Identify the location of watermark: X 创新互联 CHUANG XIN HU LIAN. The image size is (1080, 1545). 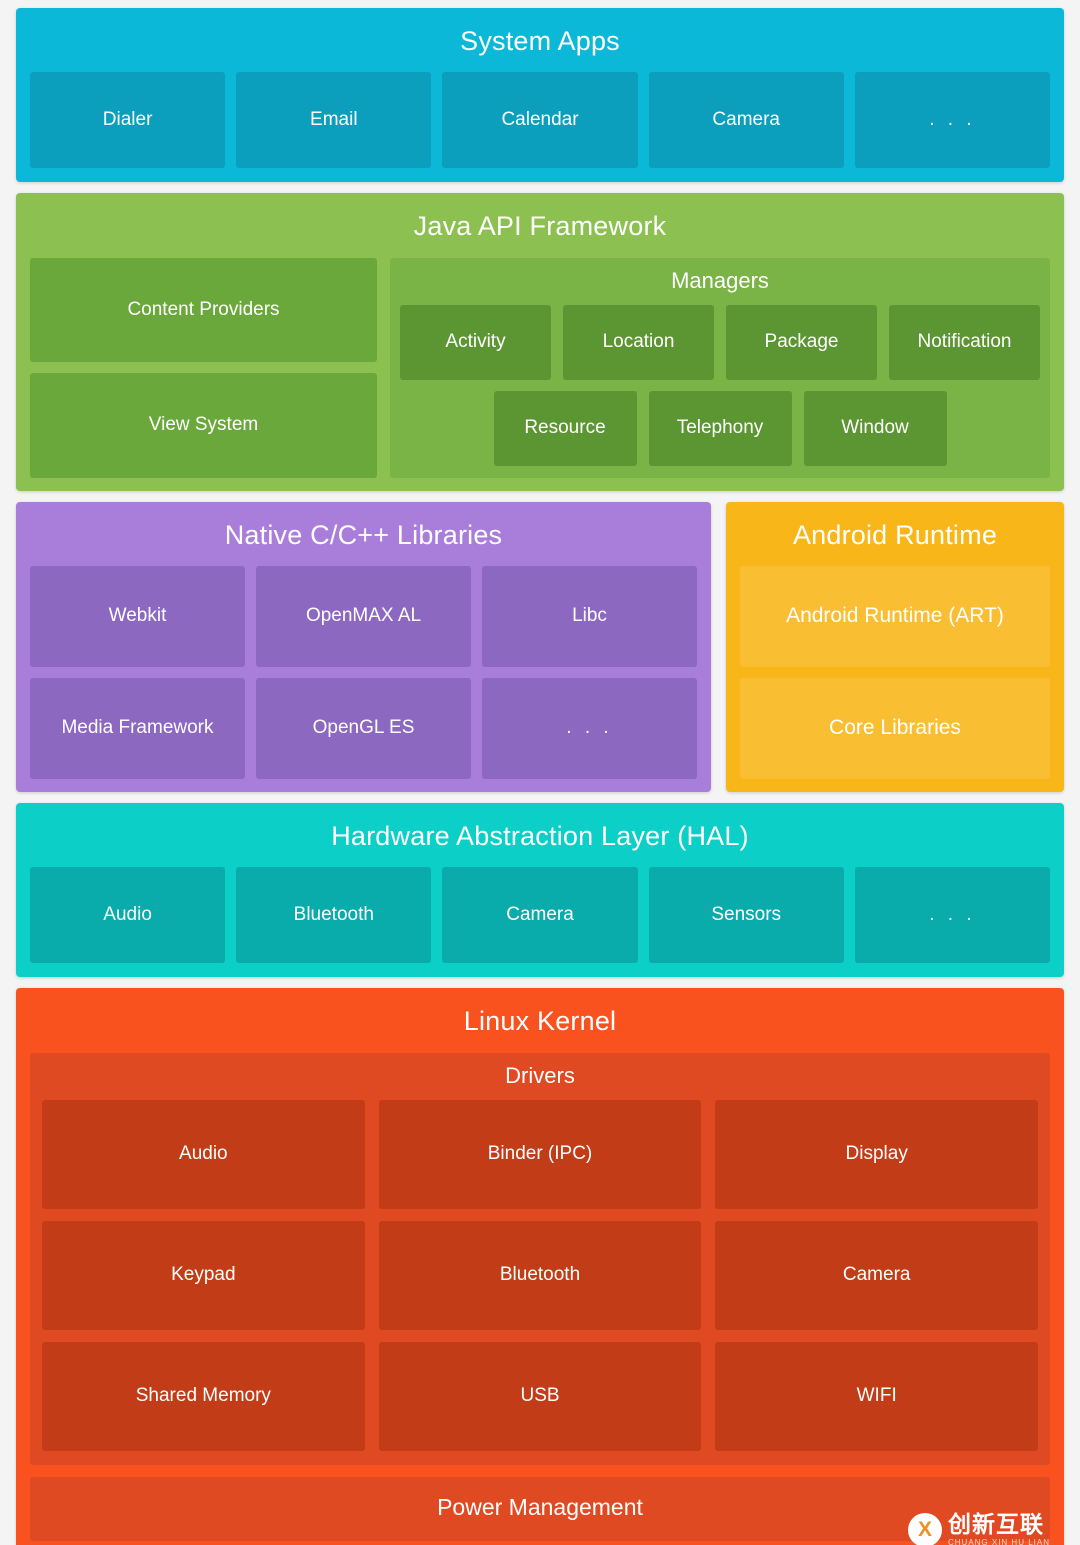
(978, 1527).